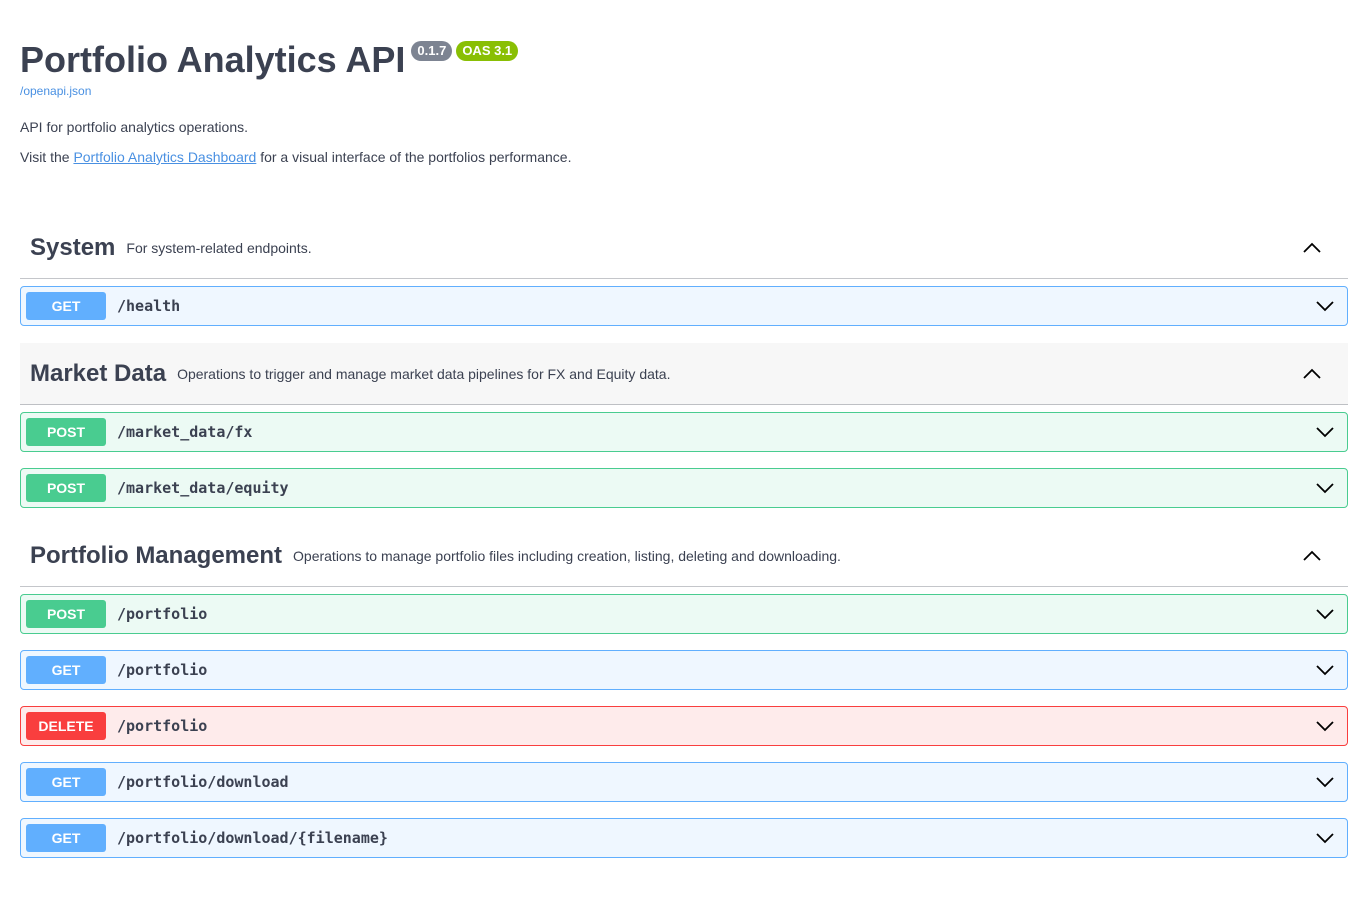 Image resolution: width=1369 pixels, height=915 pixels. I want to click on operation-post-portfolio: POST /portfolio, so click(684, 614).